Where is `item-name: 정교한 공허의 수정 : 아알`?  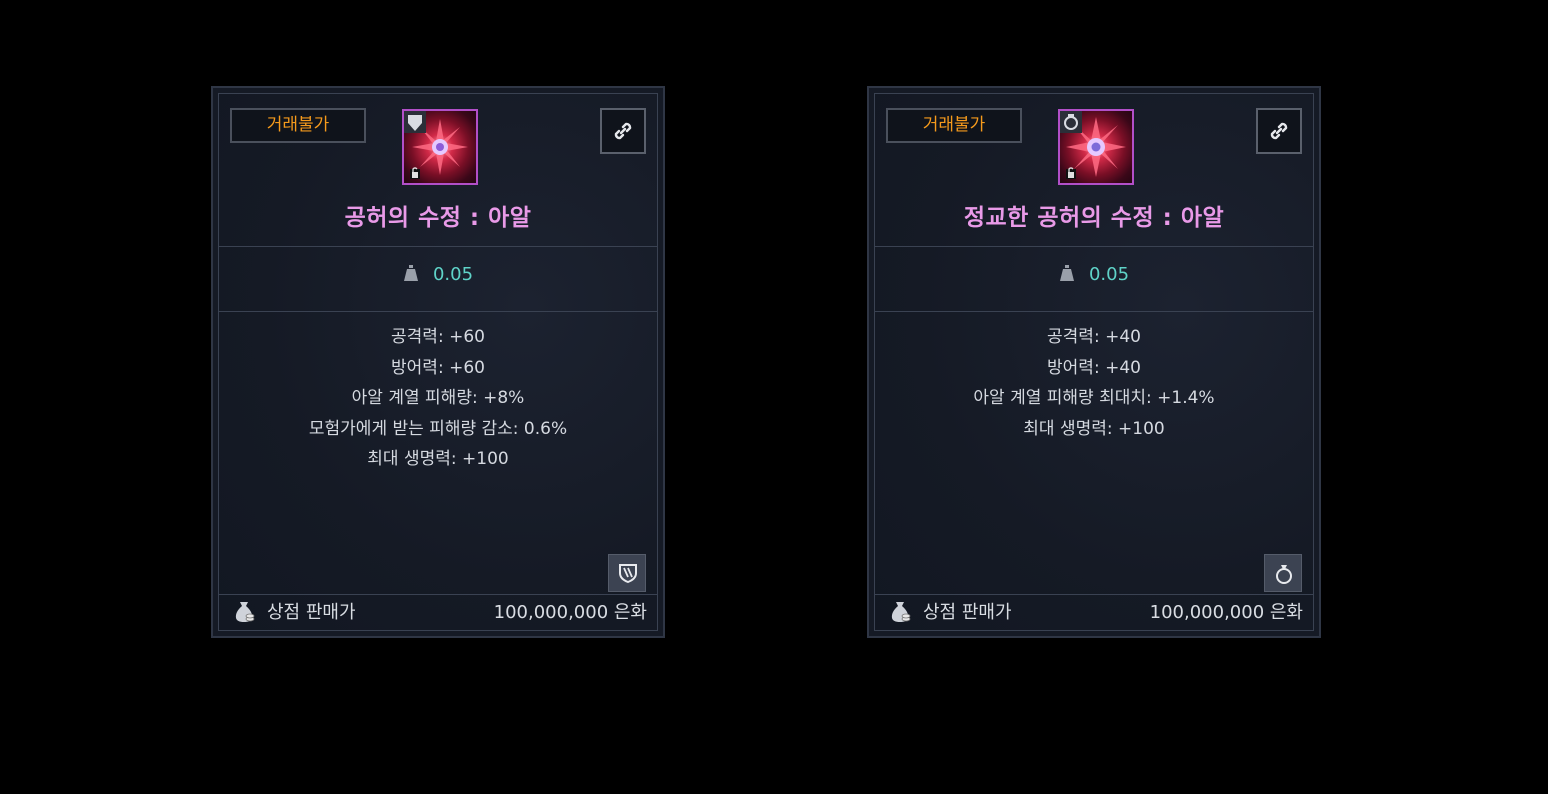 item-name: 정교한 공허의 수정 : 아알 is located at coordinates (1094, 218).